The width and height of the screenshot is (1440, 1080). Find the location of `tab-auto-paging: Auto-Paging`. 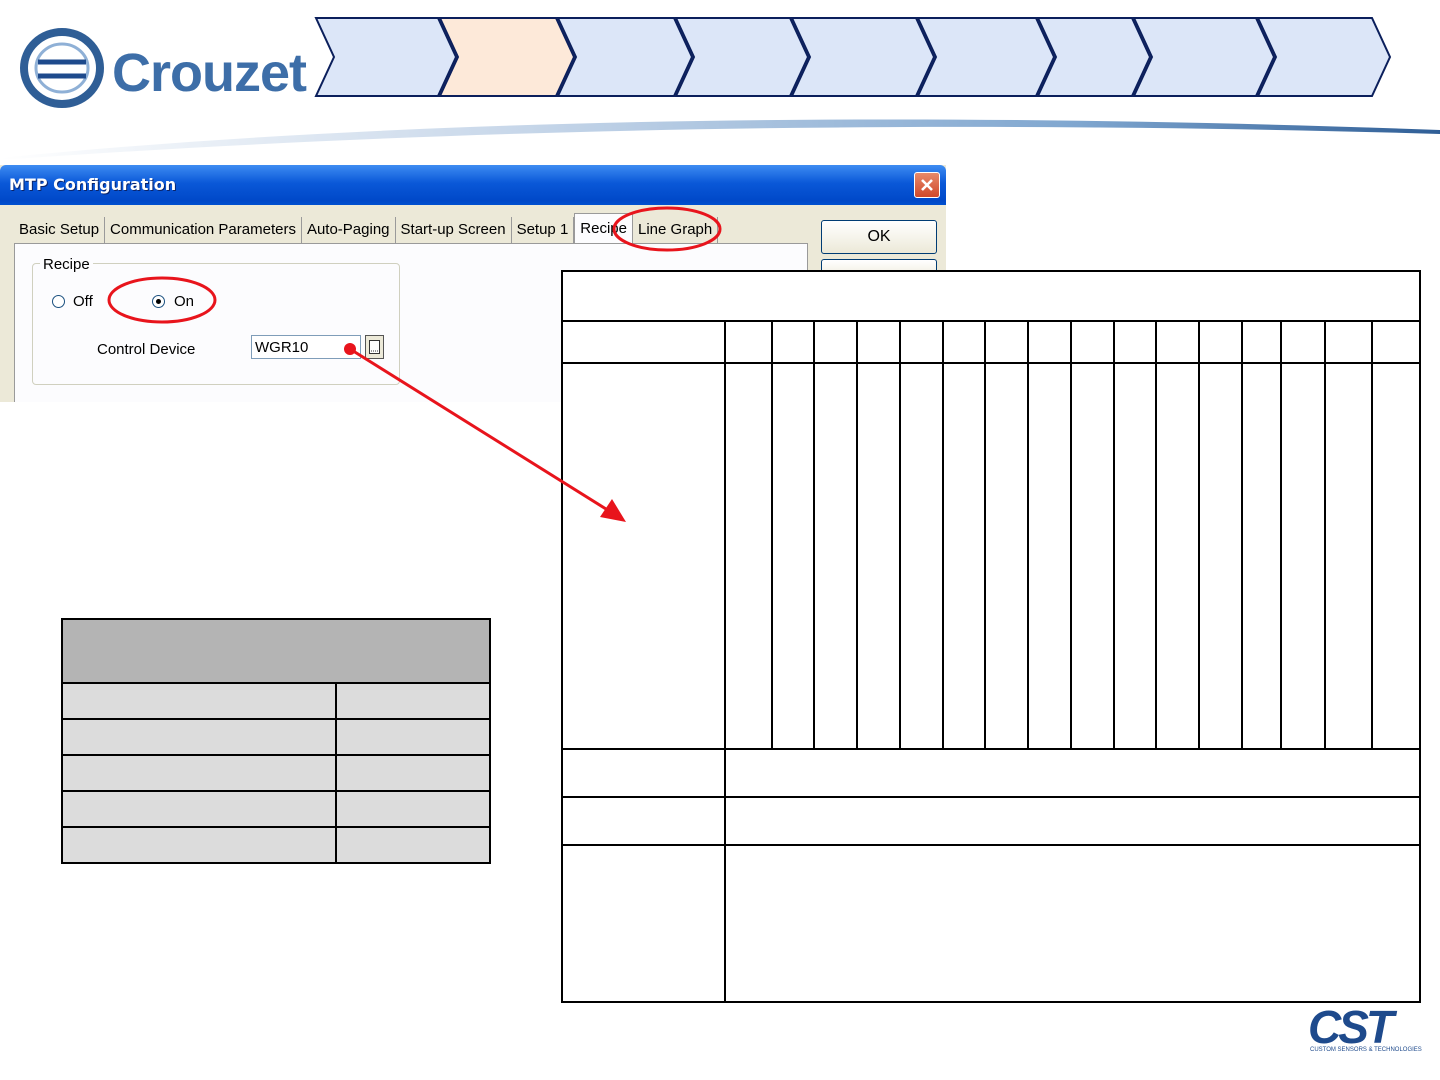

tab-auto-paging: Auto-Paging is located at coordinates (349, 231).